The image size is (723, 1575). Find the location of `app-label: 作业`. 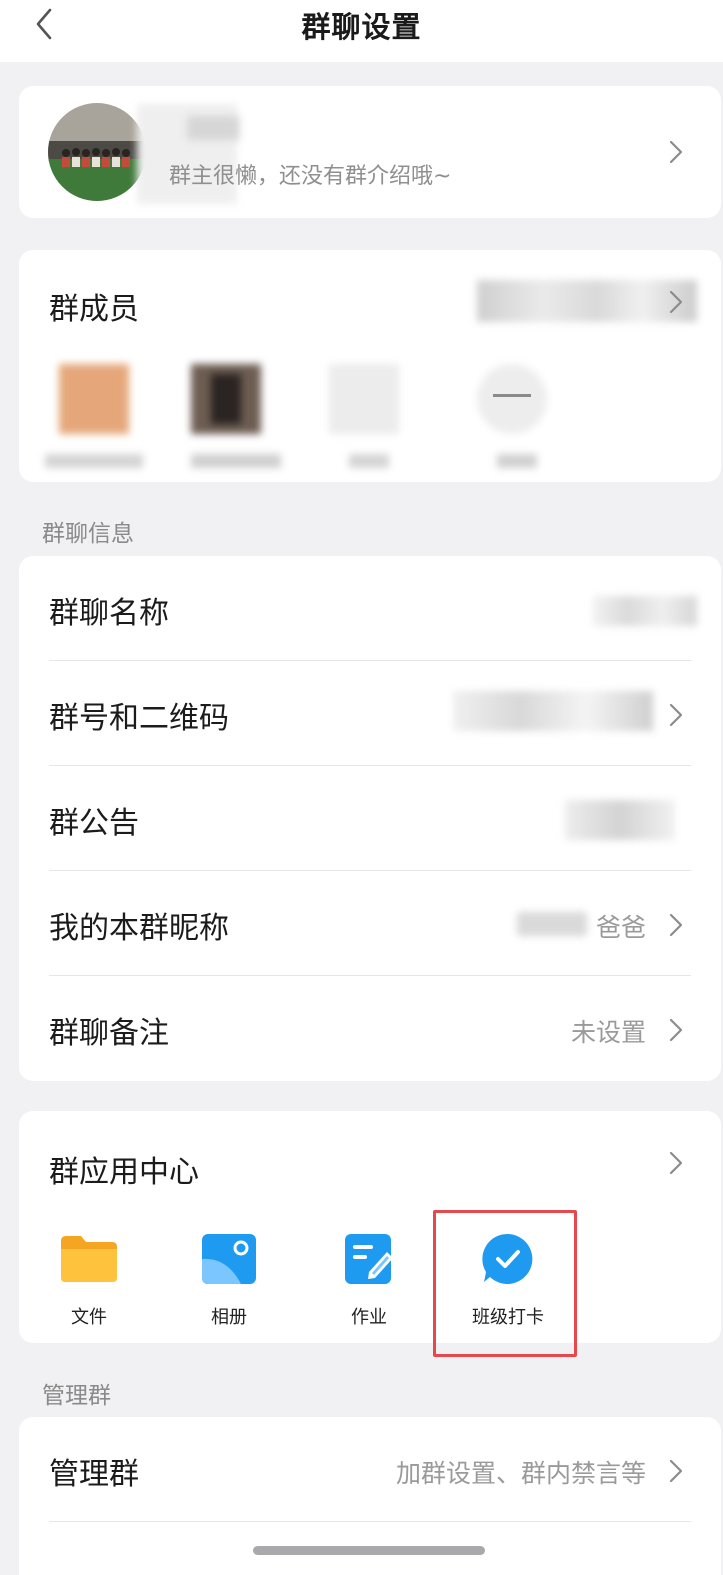

app-label: 作业 is located at coordinates (369, 1317).